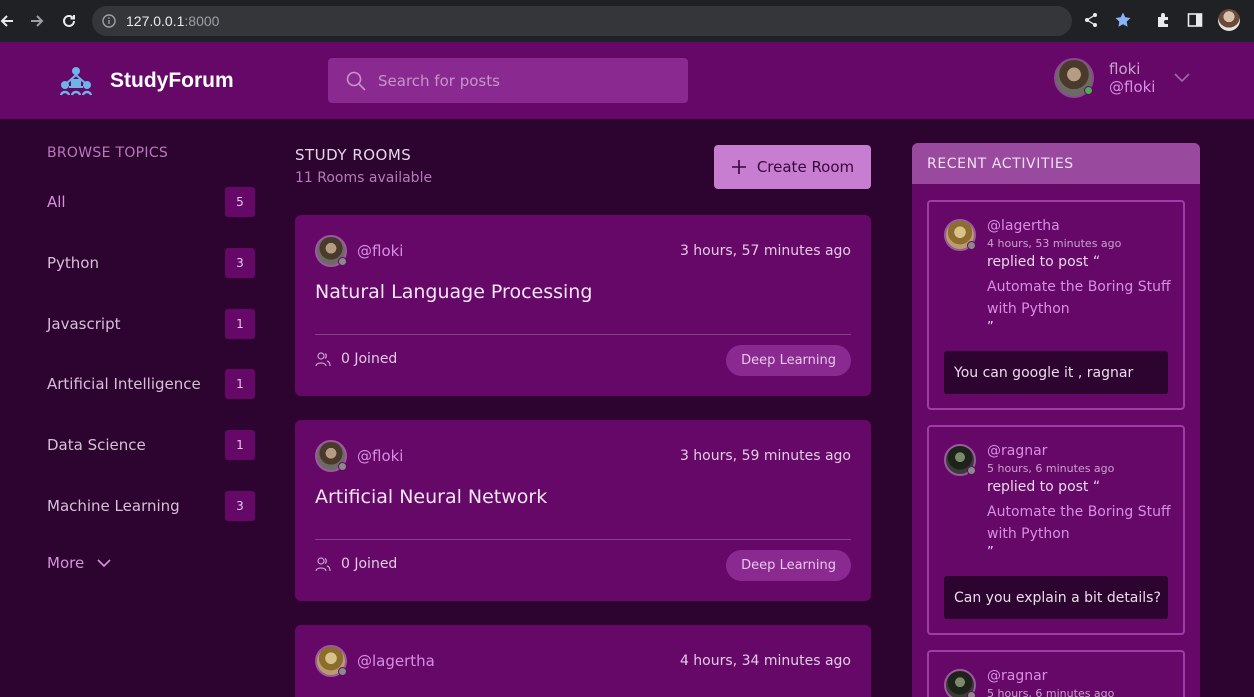 The image size is (1254, 697). I want to click on topic-label: Data Science, so click(96, 445).